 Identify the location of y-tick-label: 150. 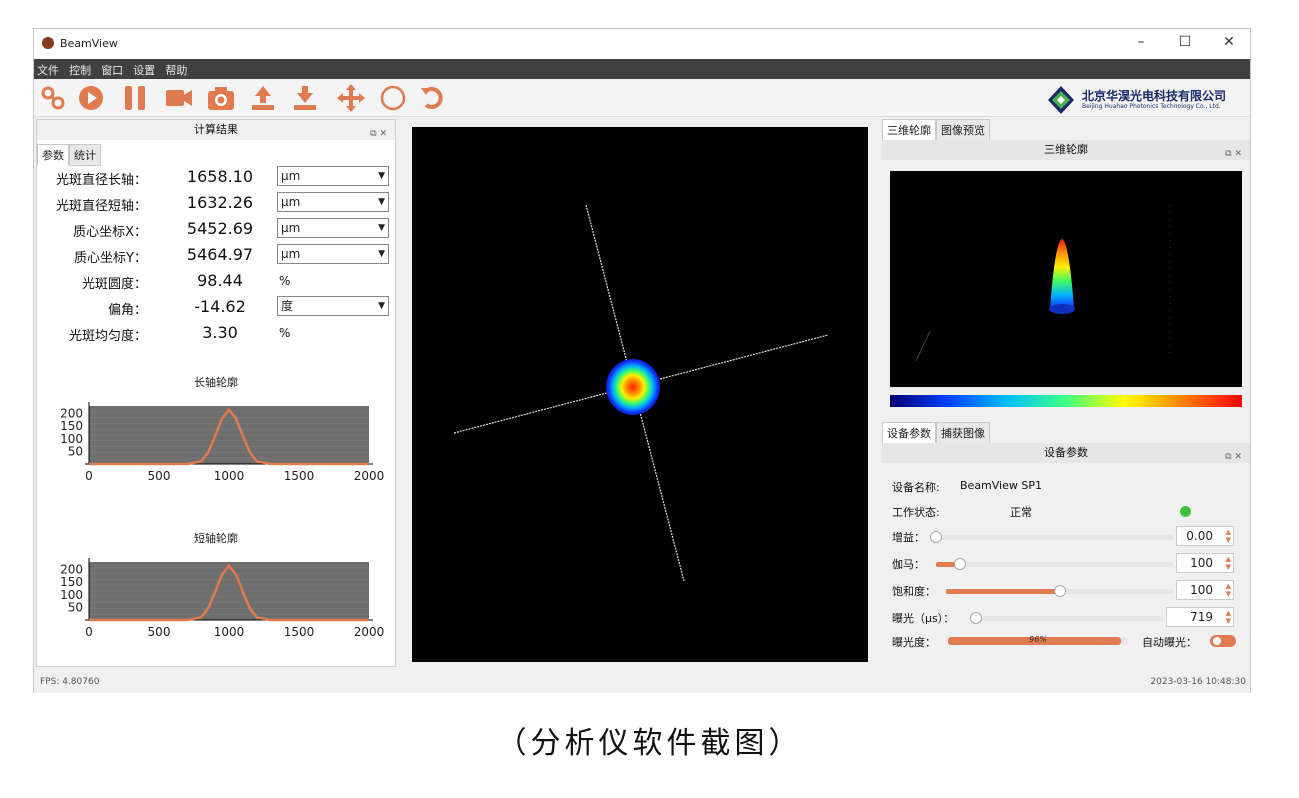
(71, 426).